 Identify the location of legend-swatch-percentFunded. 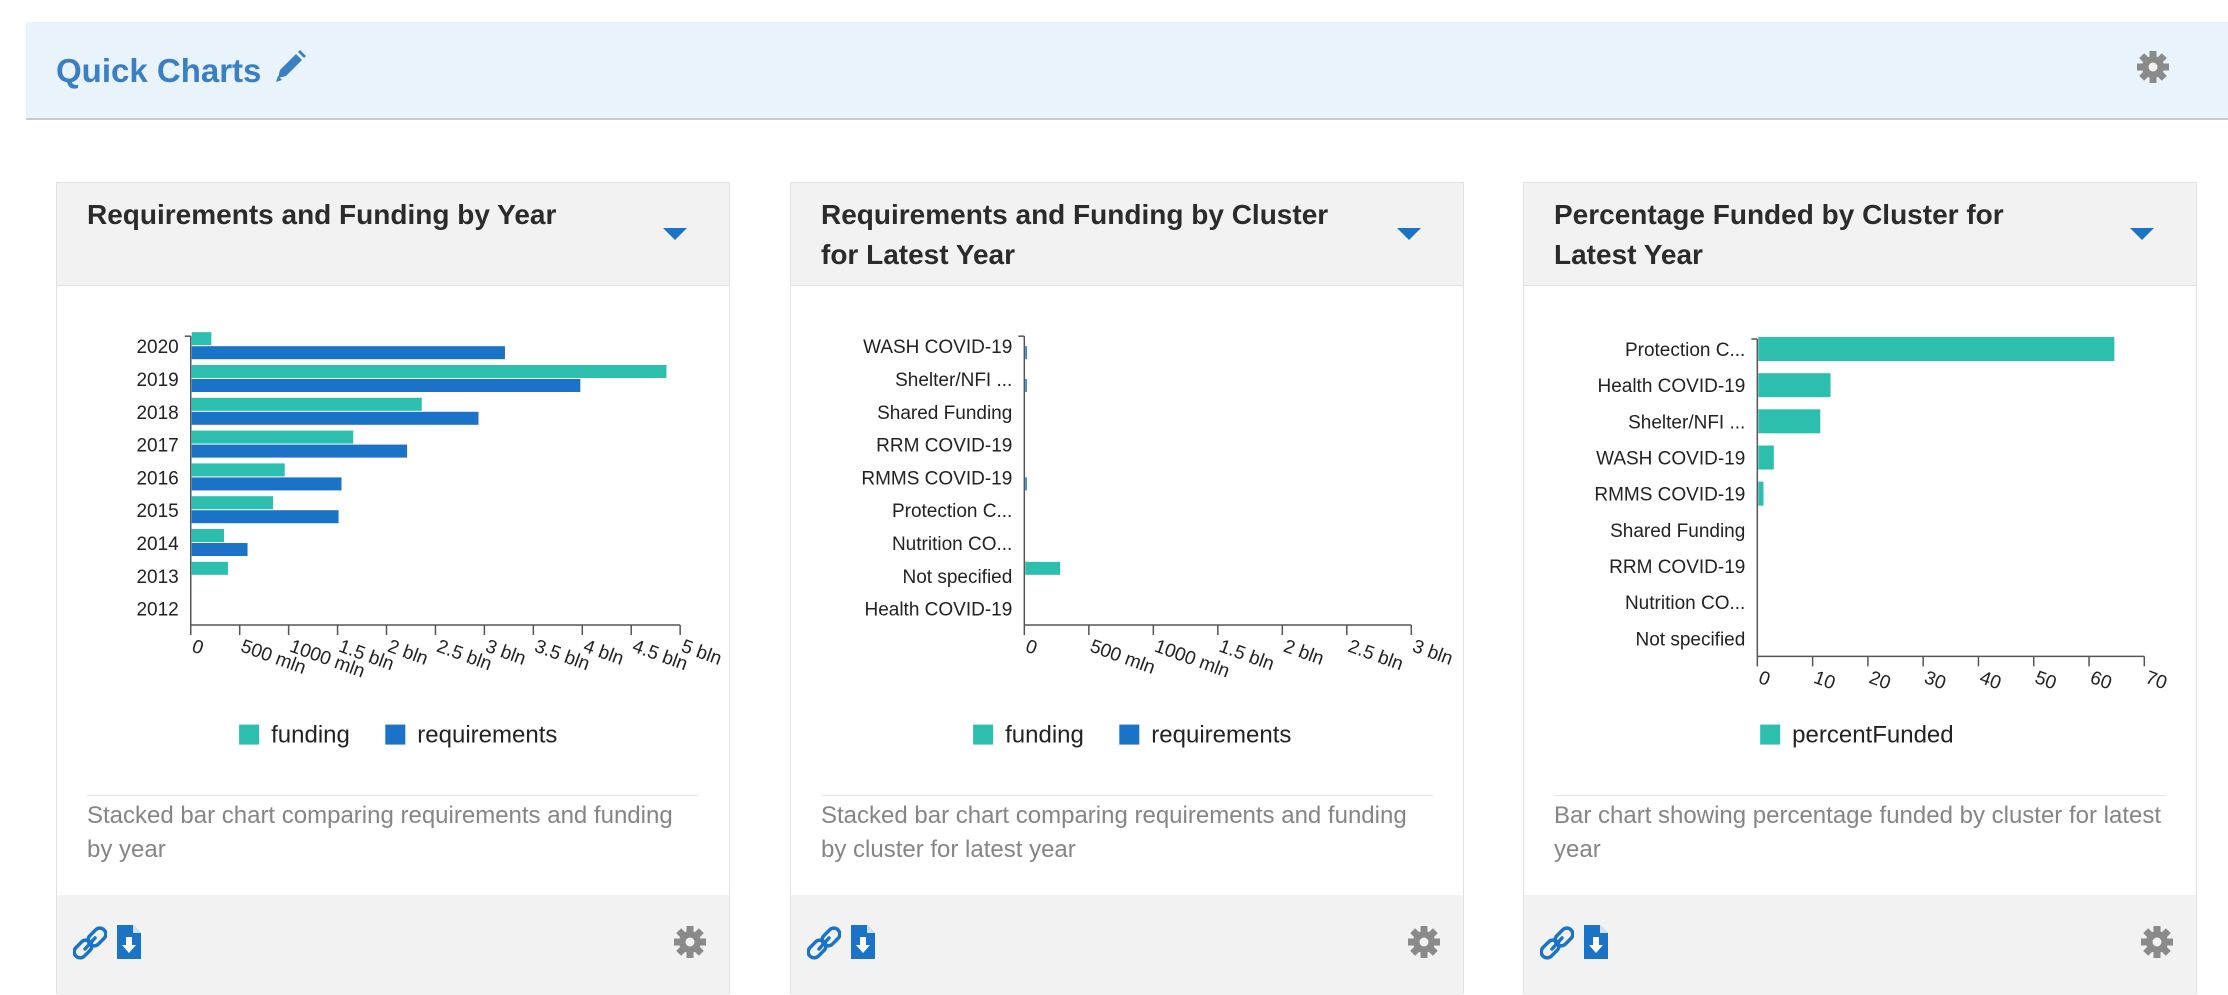
(1770, 734).